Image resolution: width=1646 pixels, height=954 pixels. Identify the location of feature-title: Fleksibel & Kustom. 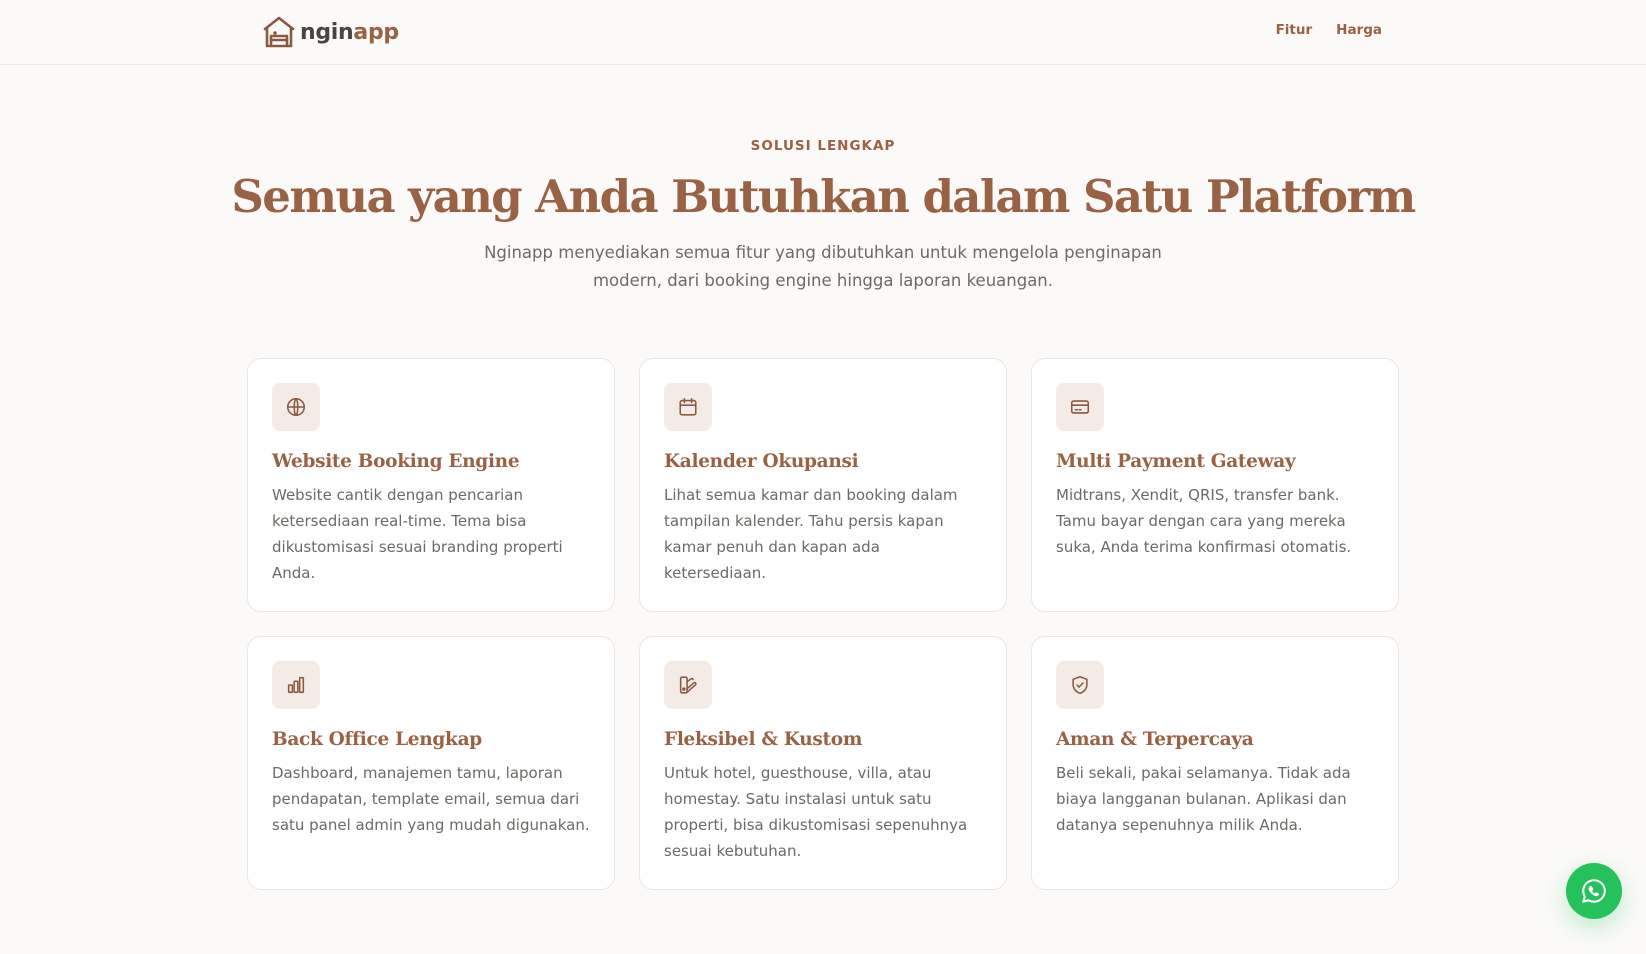
(763, 739).